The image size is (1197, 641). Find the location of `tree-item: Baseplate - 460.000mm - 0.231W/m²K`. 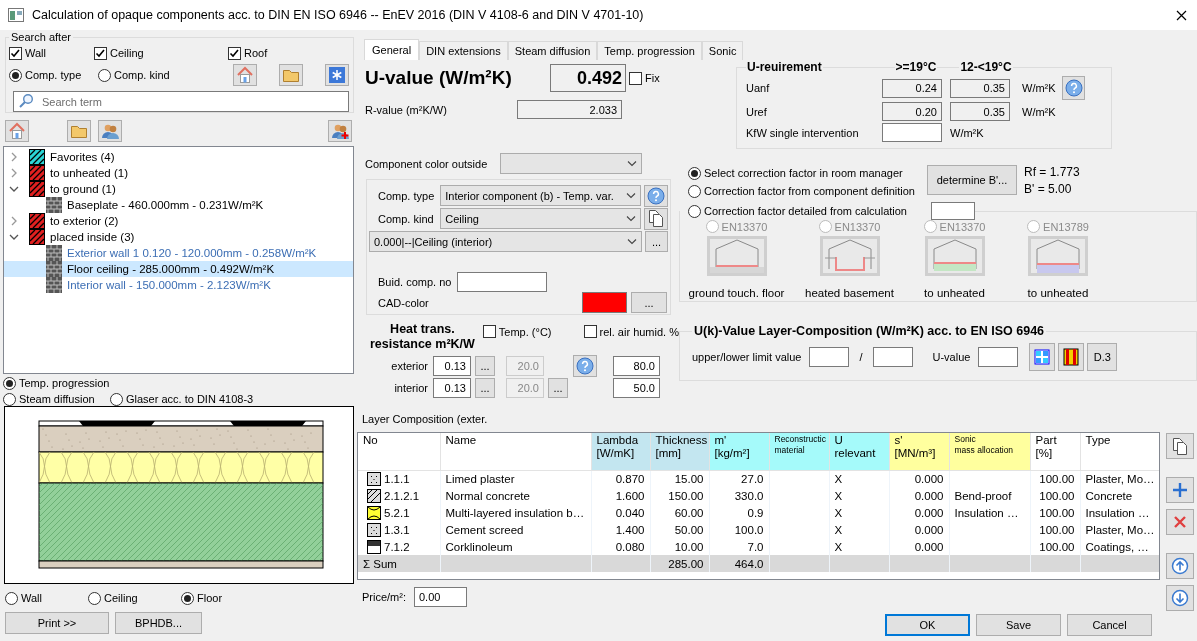

tree-item: Baseplate - 460.000mm - 0.231W/m²K is located at coordinates (178, 205).